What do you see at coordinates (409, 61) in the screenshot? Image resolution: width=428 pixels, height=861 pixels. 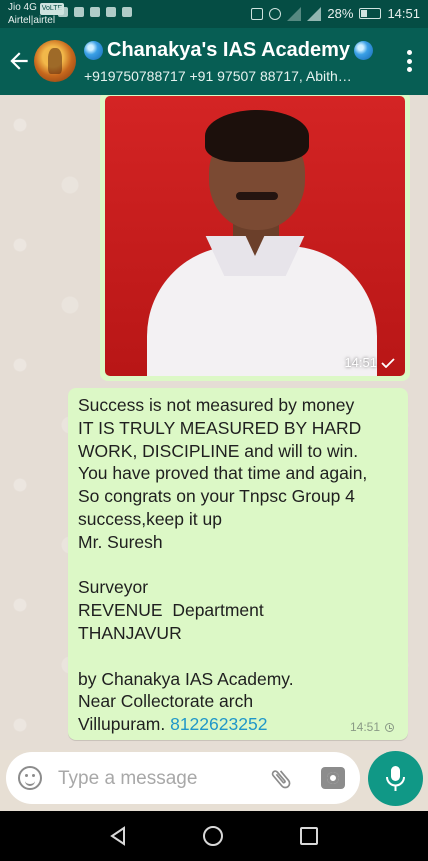 I see `more-options-icon` at bounding box center [409, 61].